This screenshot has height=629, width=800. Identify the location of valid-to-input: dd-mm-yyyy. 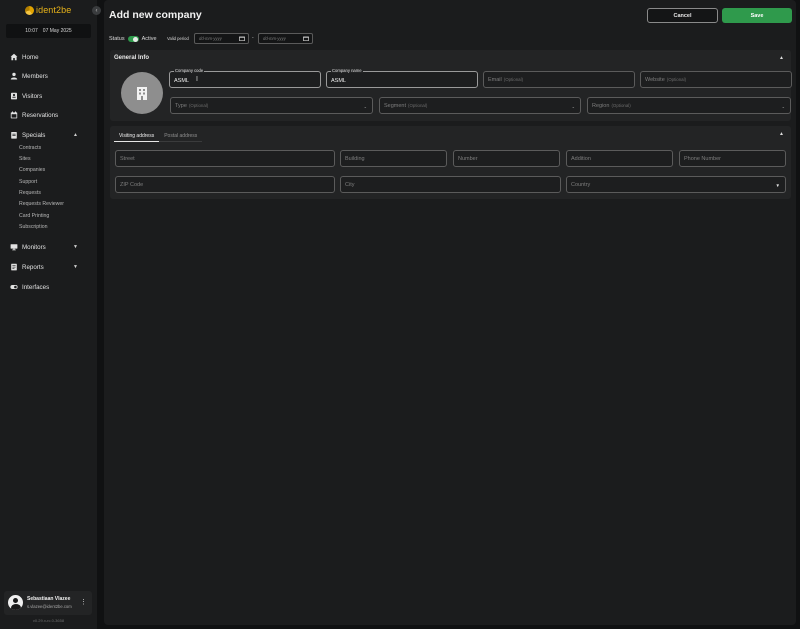
(285, 38).